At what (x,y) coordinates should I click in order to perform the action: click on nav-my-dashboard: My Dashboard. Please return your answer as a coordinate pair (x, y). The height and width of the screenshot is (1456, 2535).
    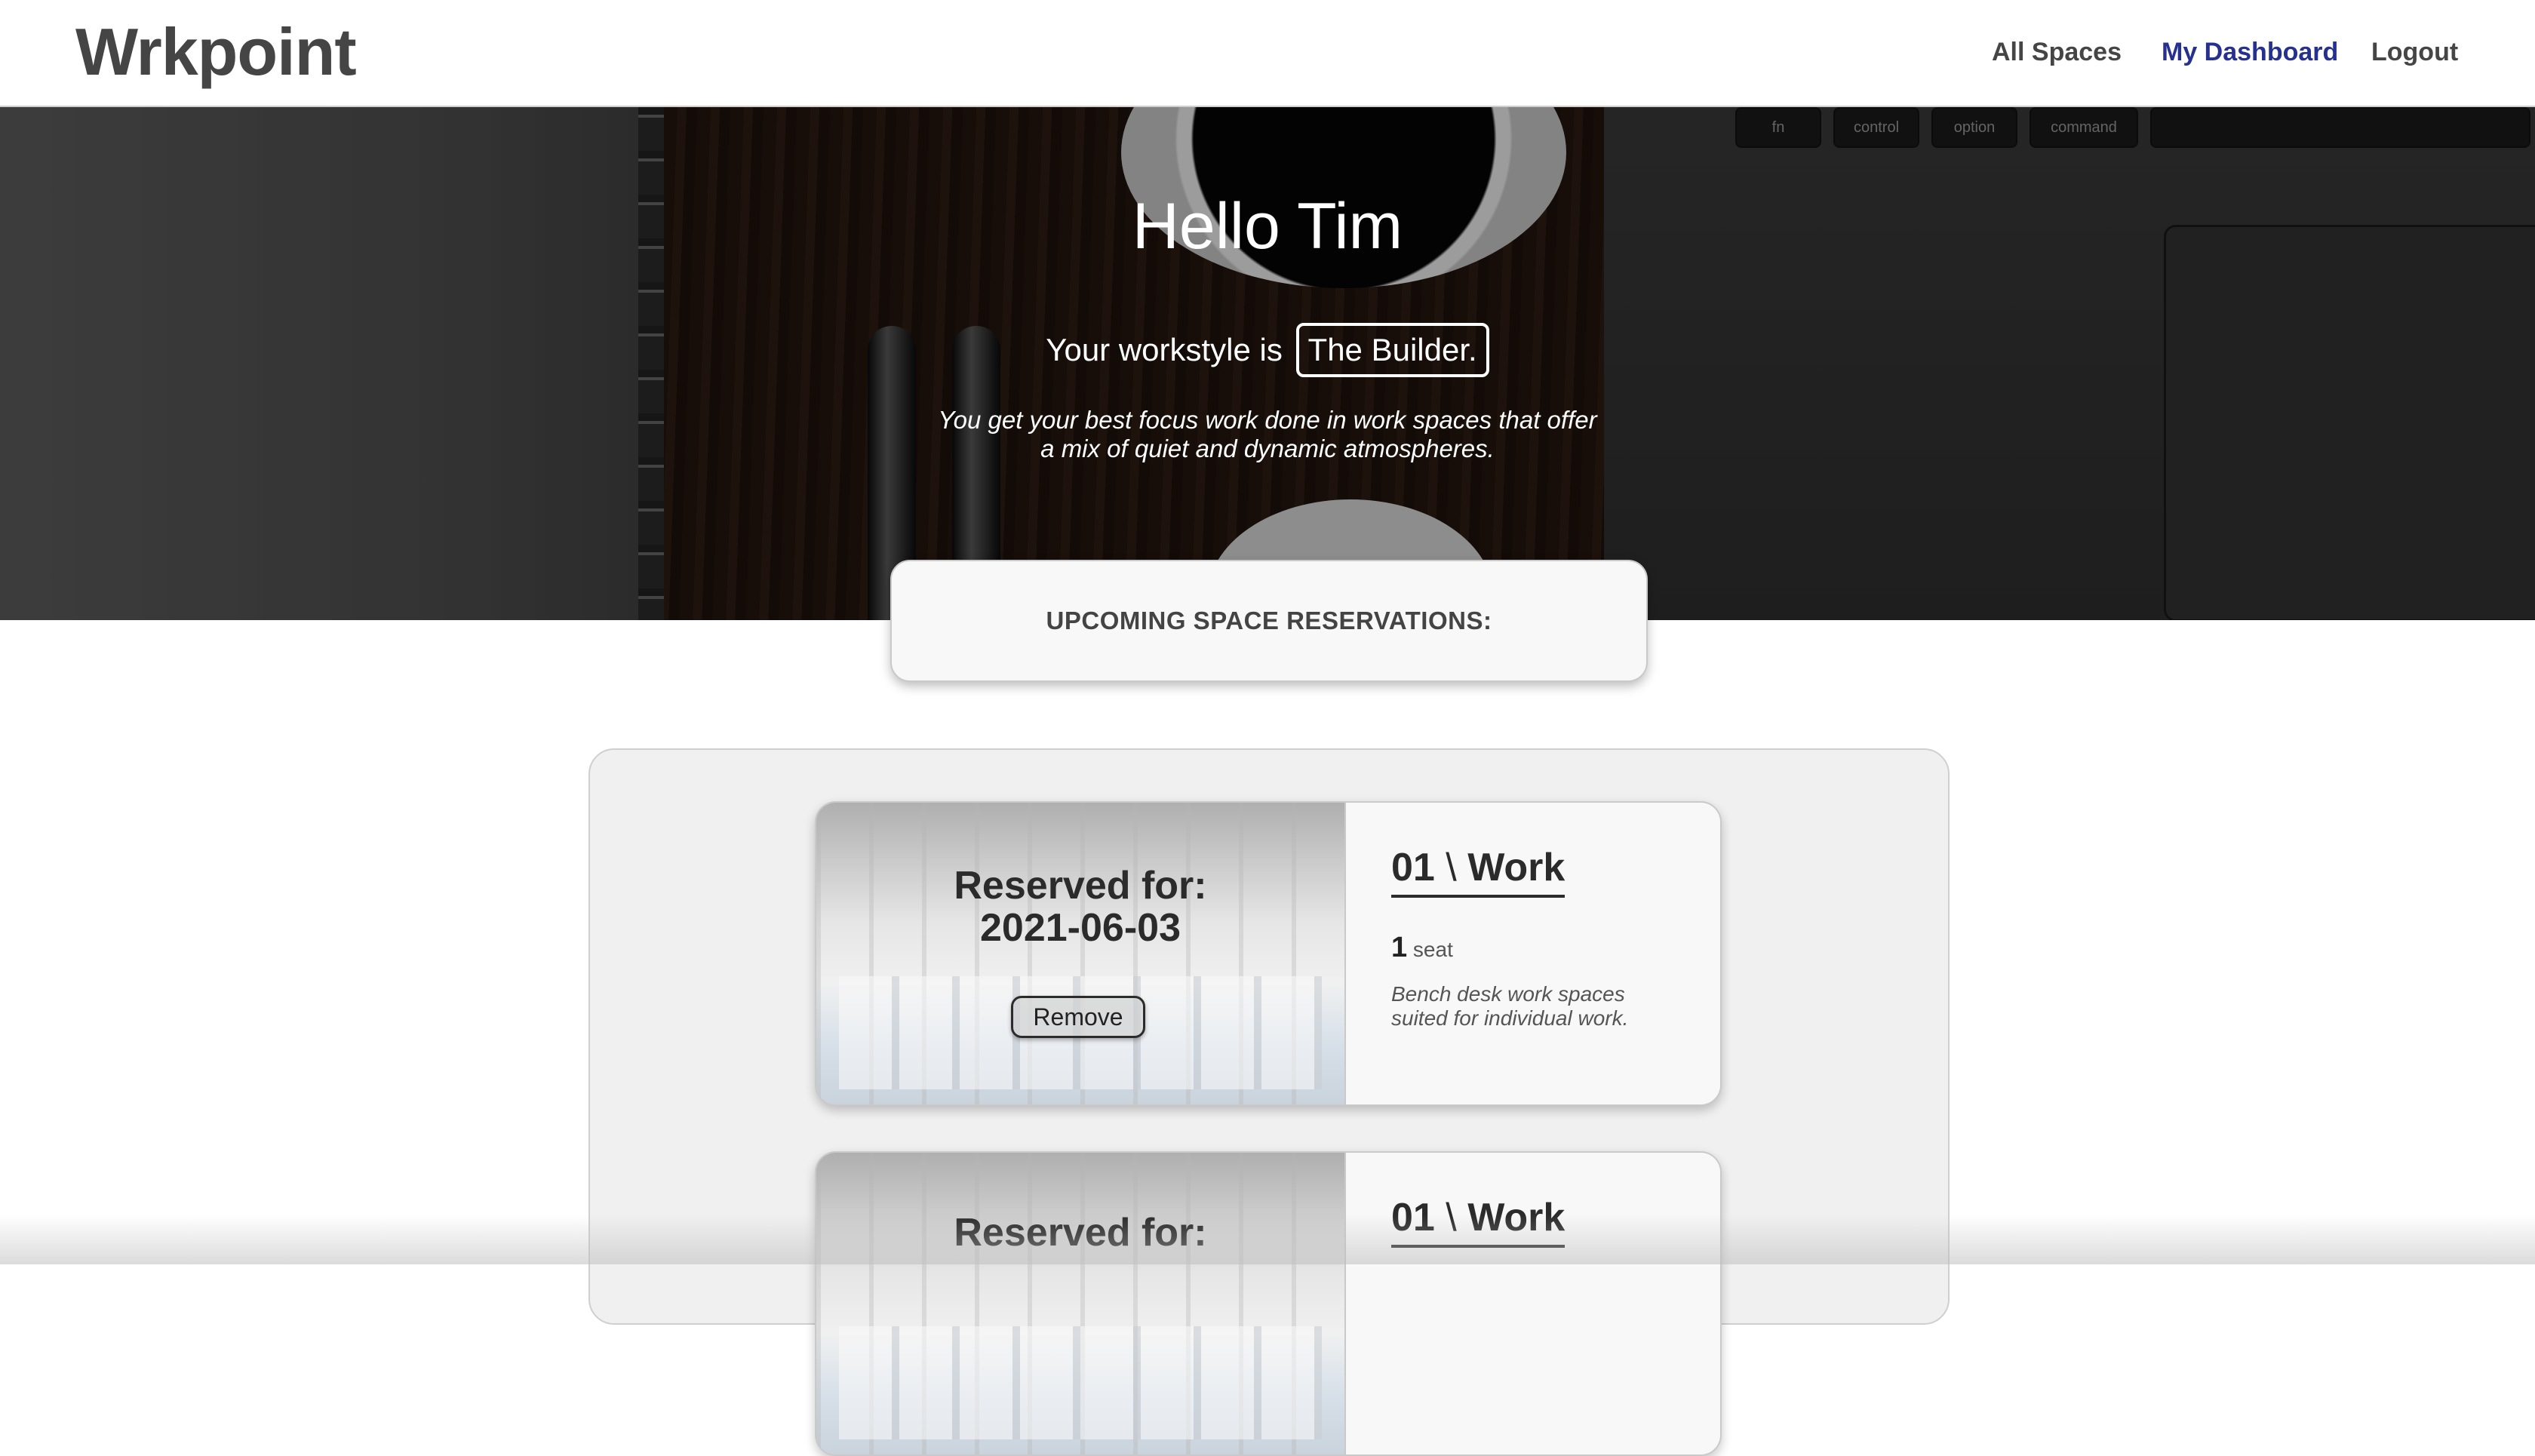
    Looking at the image, I should click on (2250, 52).